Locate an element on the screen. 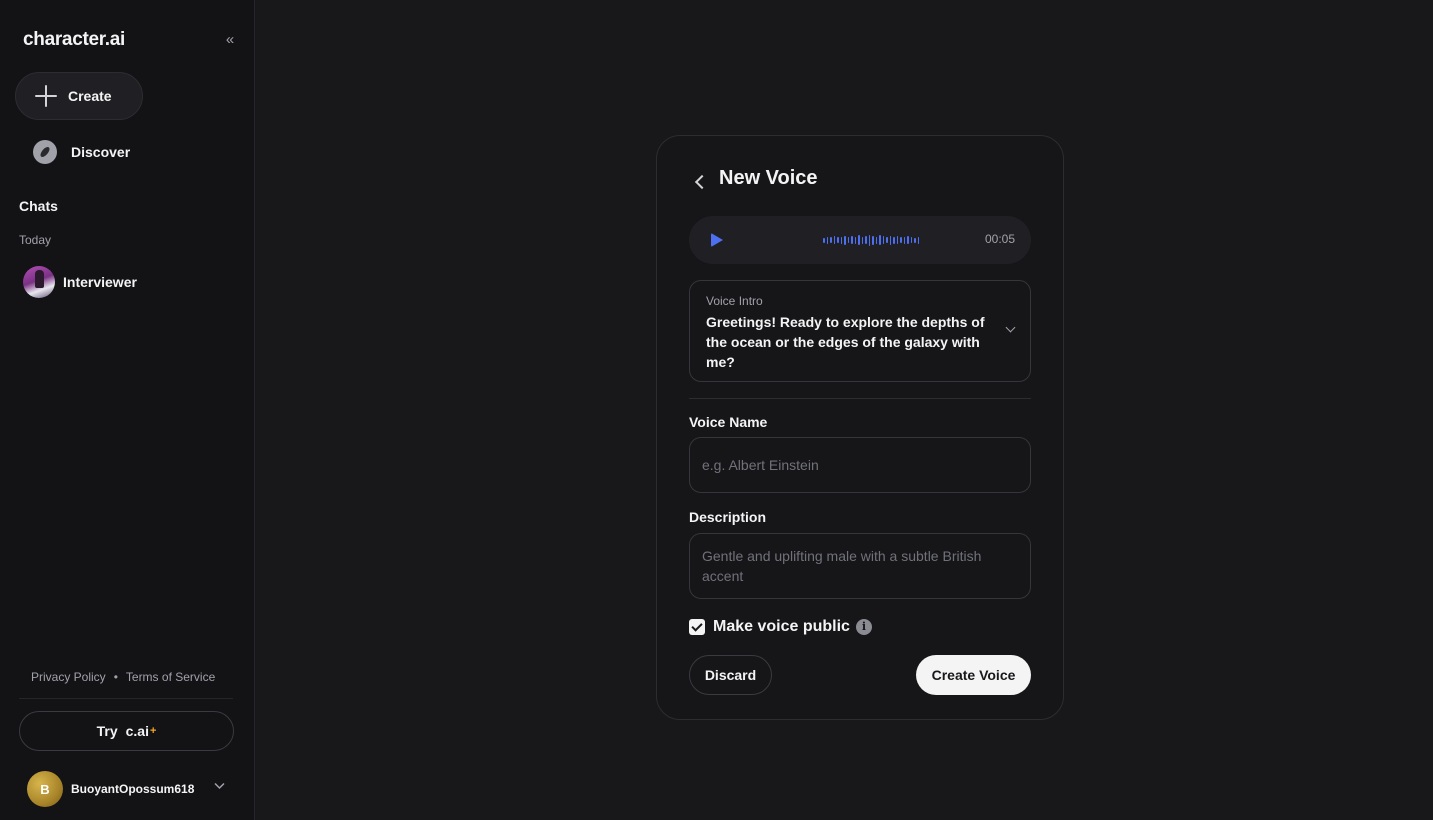 This screenshot has height=820, width=1433. sidebar-divider is located at coordinates (126, 698).